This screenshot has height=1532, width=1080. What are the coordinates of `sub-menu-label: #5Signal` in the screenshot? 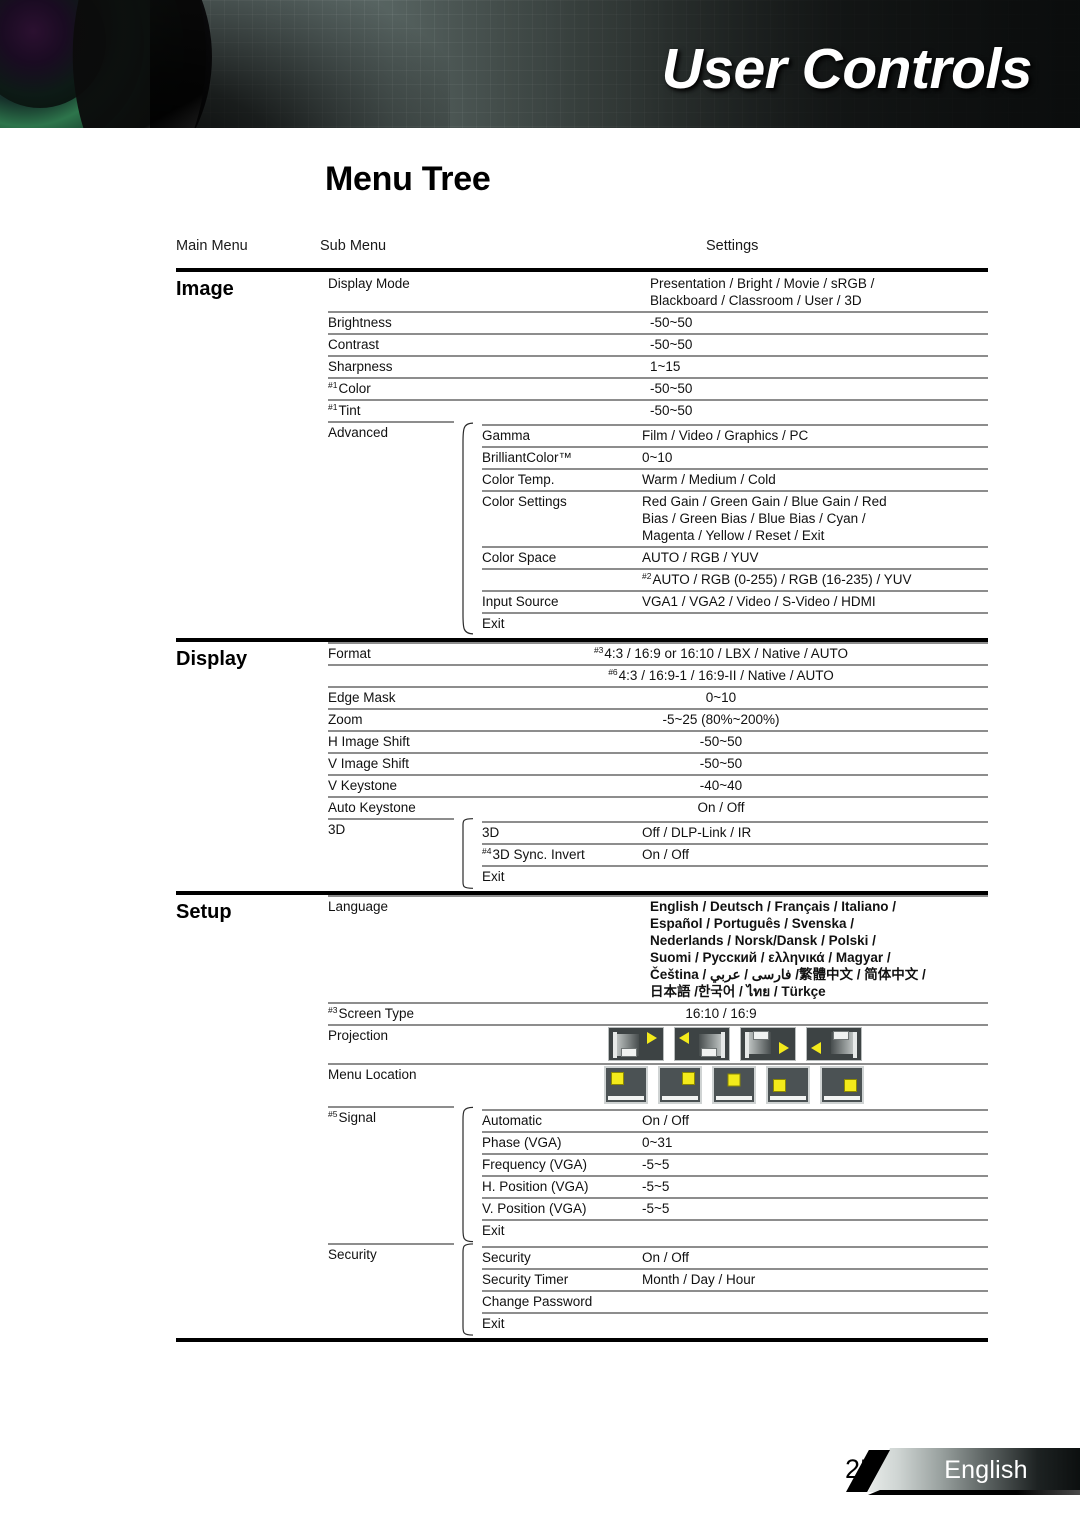 It's located at (352, 1116).